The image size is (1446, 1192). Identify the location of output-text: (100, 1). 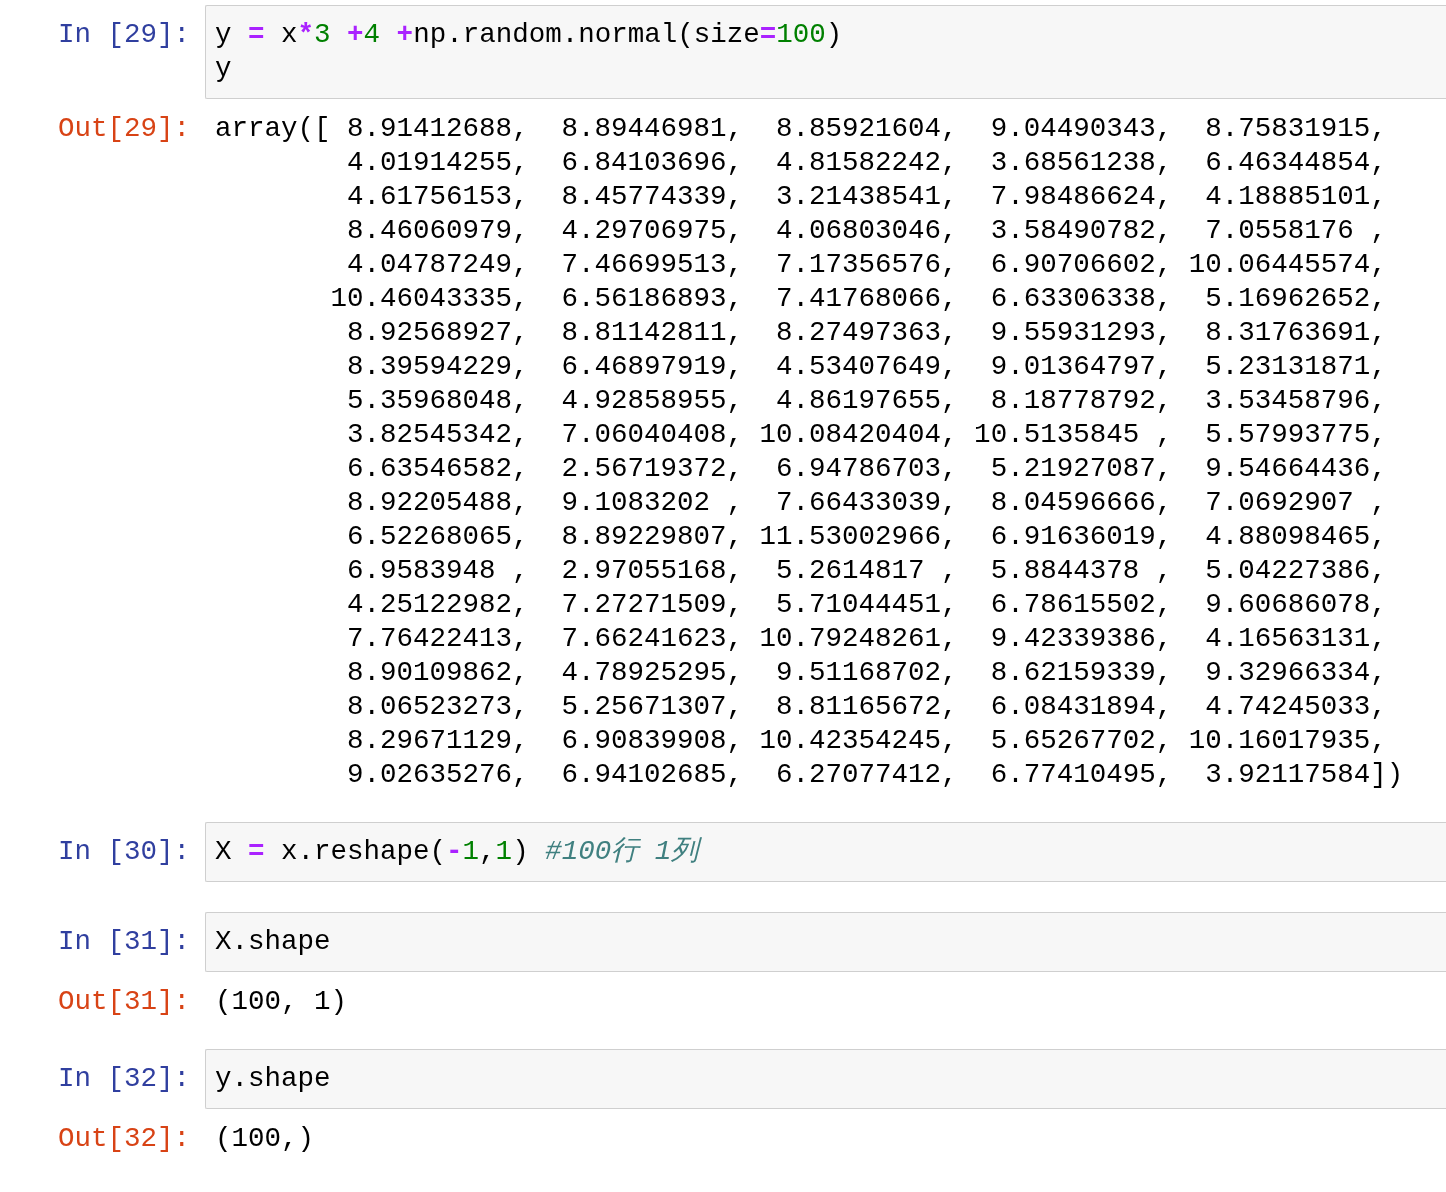
(281, 1002).